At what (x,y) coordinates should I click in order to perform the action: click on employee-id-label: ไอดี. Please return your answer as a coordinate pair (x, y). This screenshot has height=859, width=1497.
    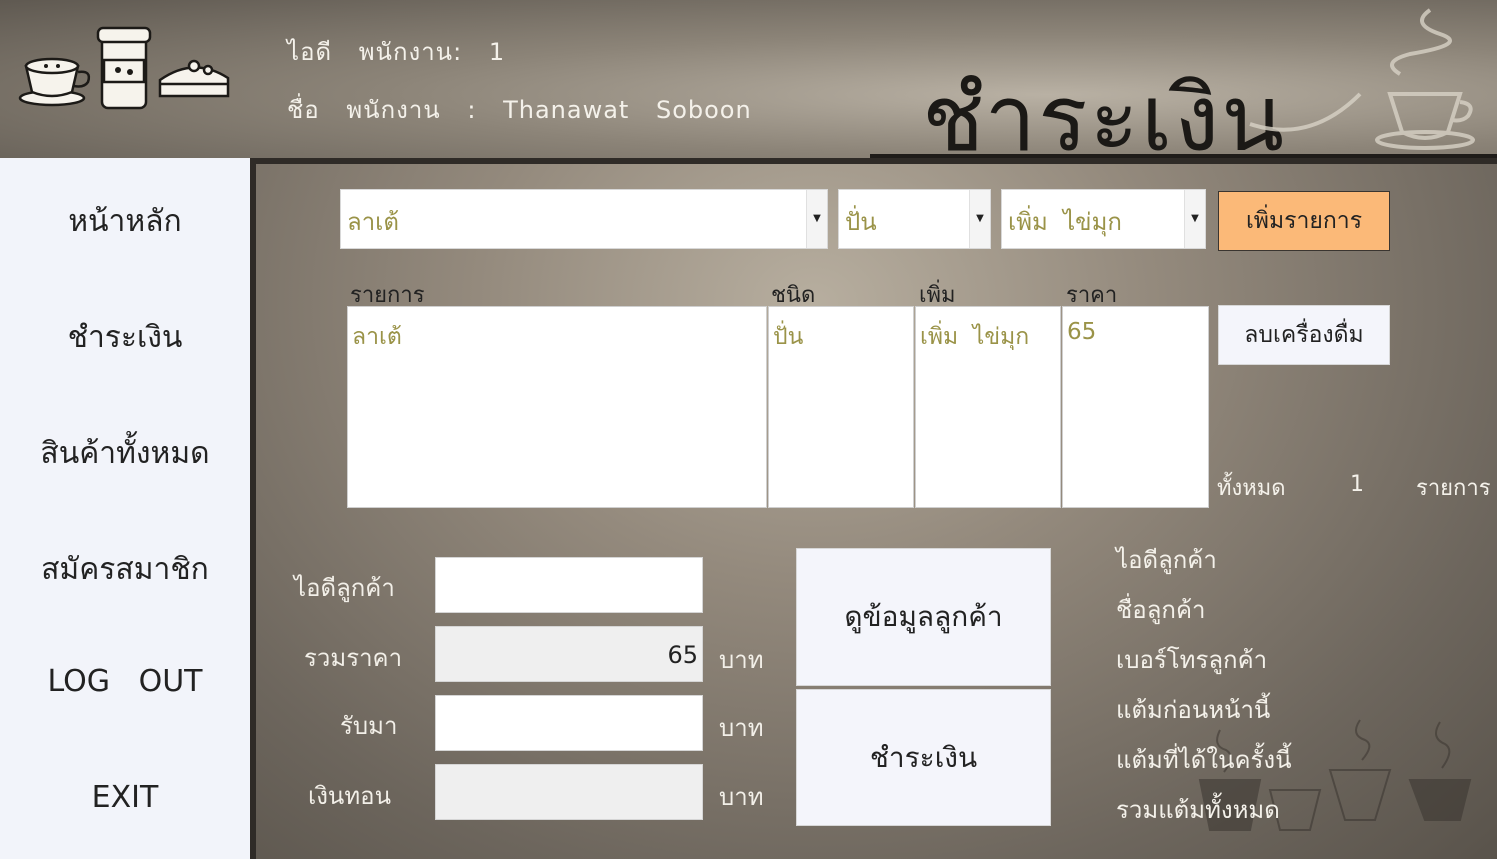
    Looking at the image, I should click on (310, 52).